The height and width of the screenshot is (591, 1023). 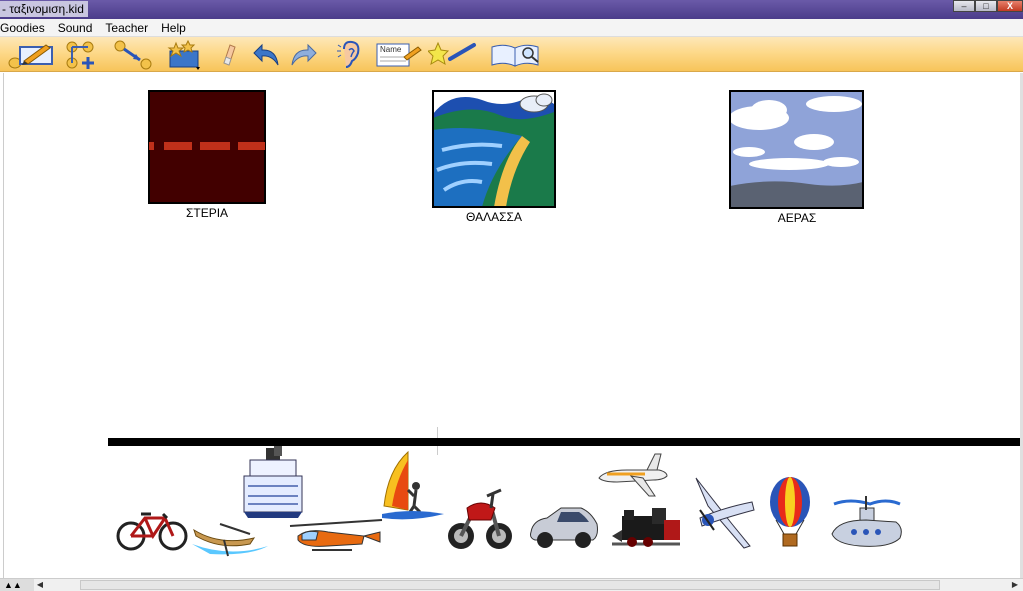 I want to click on sea-coast-icon, so click(x=494, y=149).